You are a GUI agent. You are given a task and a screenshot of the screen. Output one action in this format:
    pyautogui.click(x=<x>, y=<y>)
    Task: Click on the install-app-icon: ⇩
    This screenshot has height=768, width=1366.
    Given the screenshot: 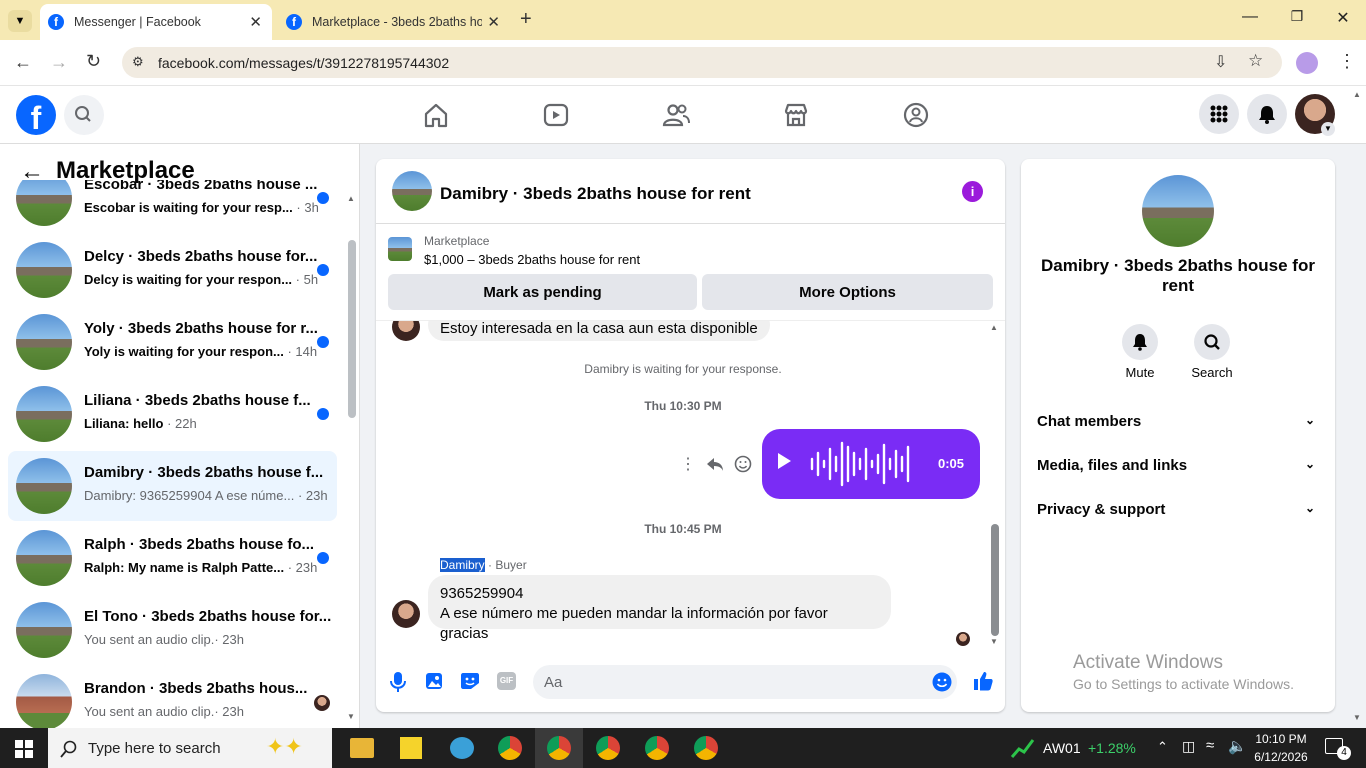 What is the action you would take?
    pyautogui.click(x=1220, y=62)
    